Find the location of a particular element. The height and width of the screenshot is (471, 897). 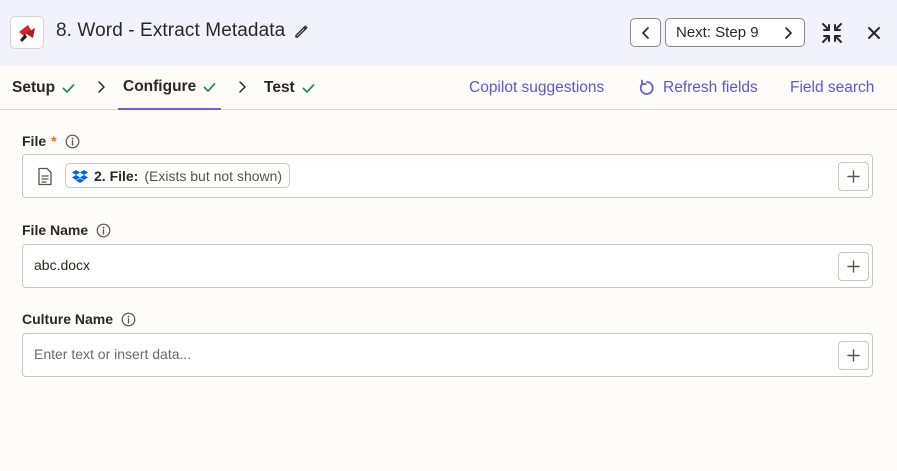

zapier-word-app-icon is located at coordinates (27, 33).